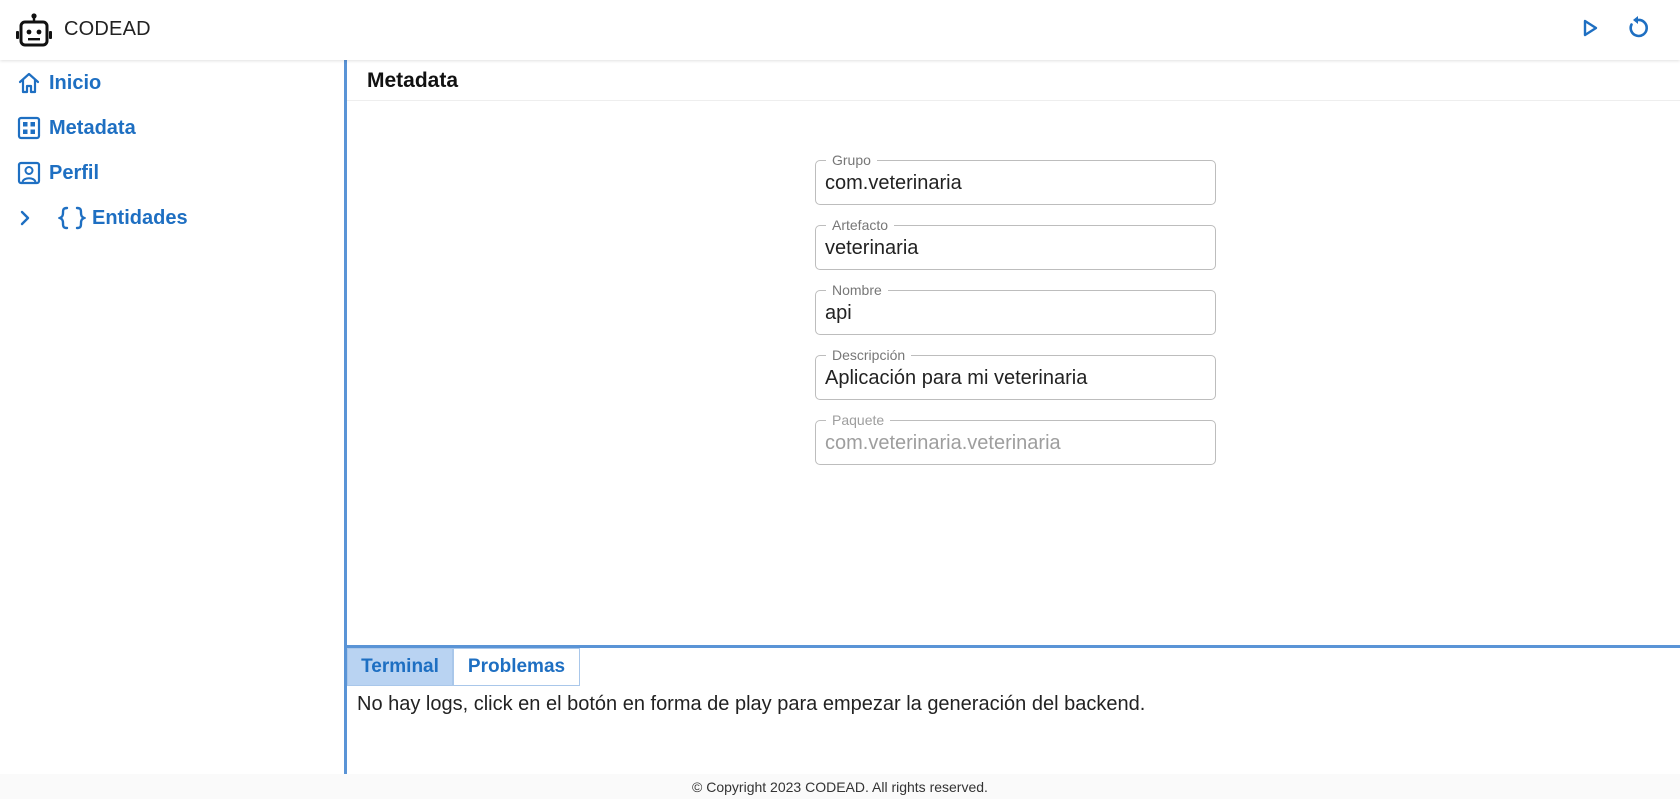 This screenshot has width=1680, height=799. What do you see at coordinates (869, 355) in the screenshot?
I see `field-label: Descripción` at bounding box center [869, 355].